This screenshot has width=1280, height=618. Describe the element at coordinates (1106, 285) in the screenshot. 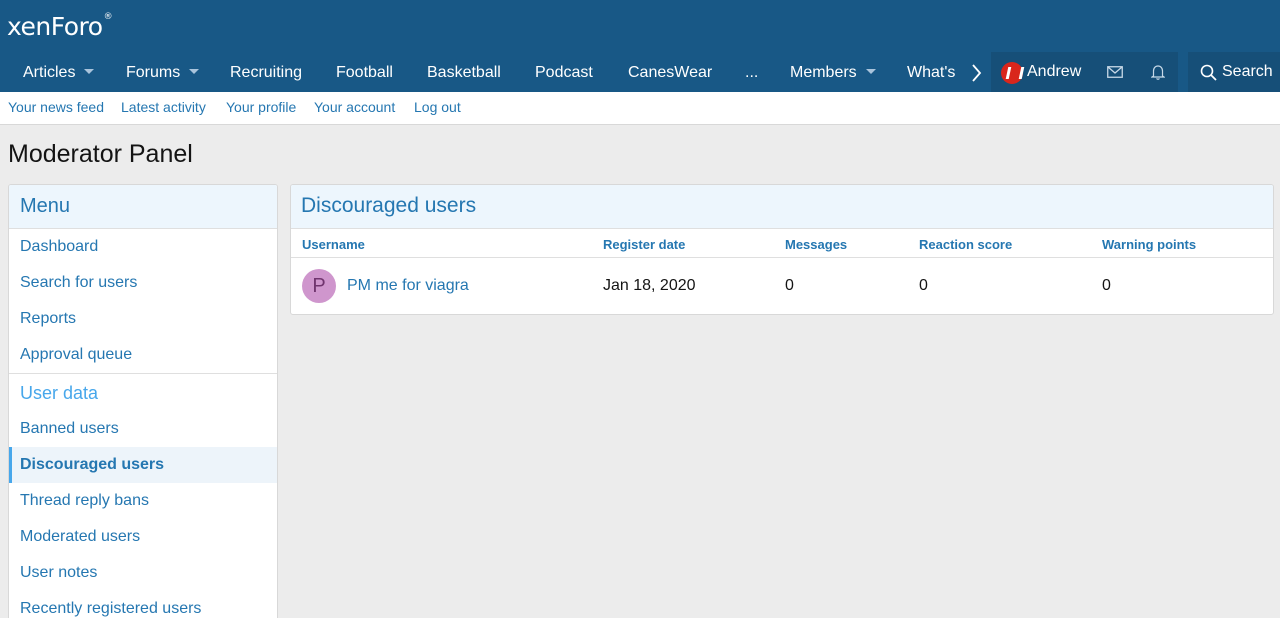

I see `warning-points: 0` at that location.